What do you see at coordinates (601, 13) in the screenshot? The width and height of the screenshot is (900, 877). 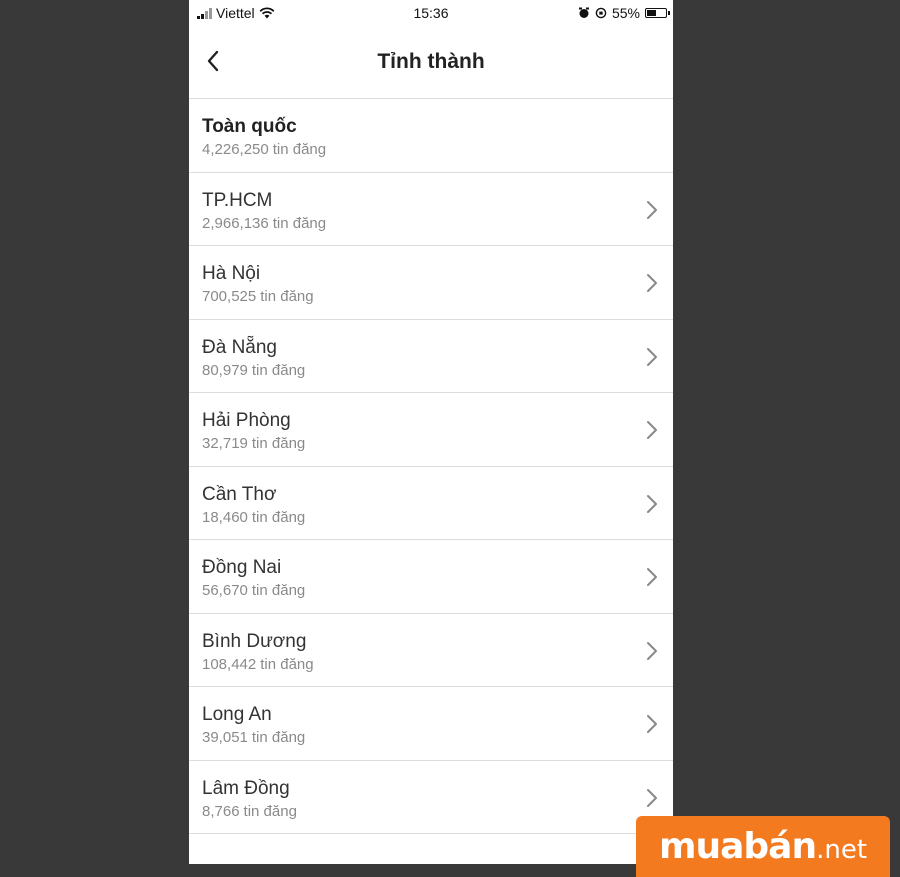 I see `rotation-lock-icon` at bounding box center [601, 13].